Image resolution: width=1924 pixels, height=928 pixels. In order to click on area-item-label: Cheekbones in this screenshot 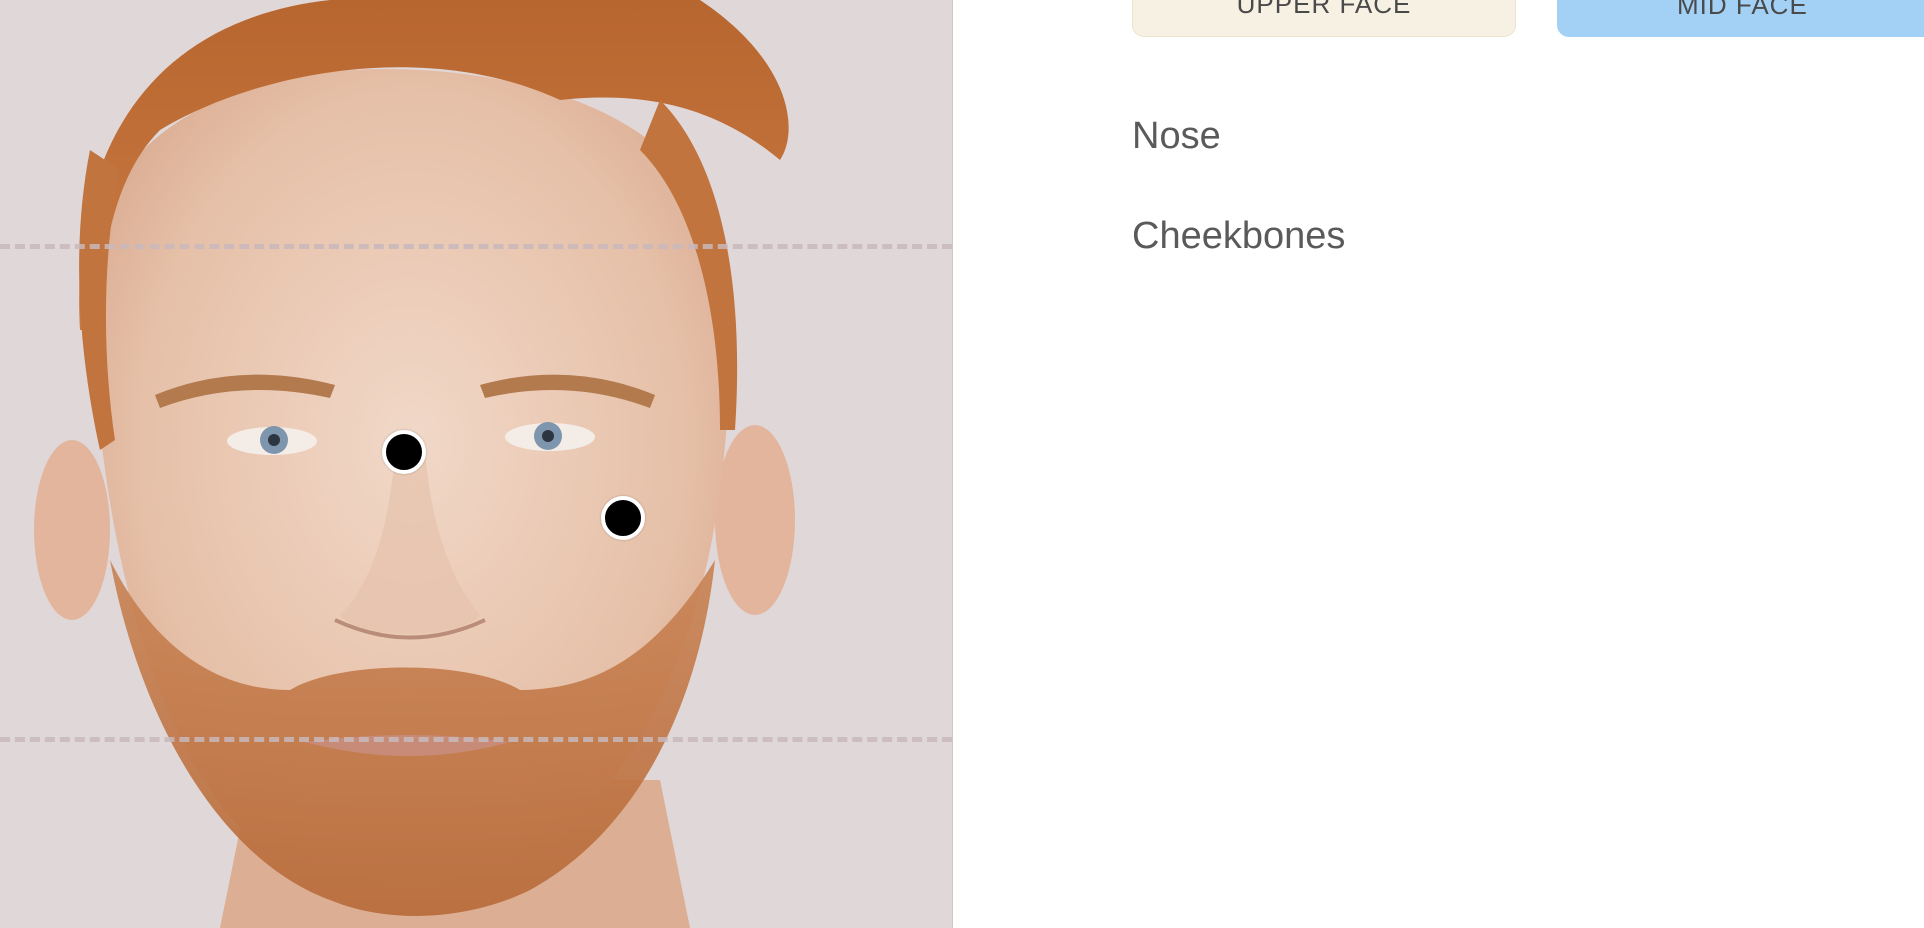, I will do `click(1239, 236)`.